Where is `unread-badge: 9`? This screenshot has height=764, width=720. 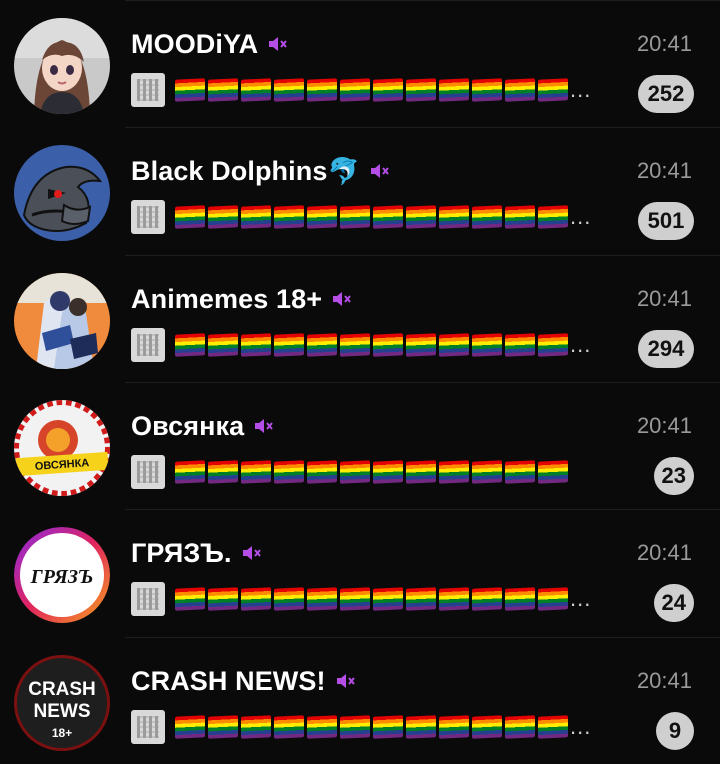
unread-badge: 9 is located at coordinates (675, 731).